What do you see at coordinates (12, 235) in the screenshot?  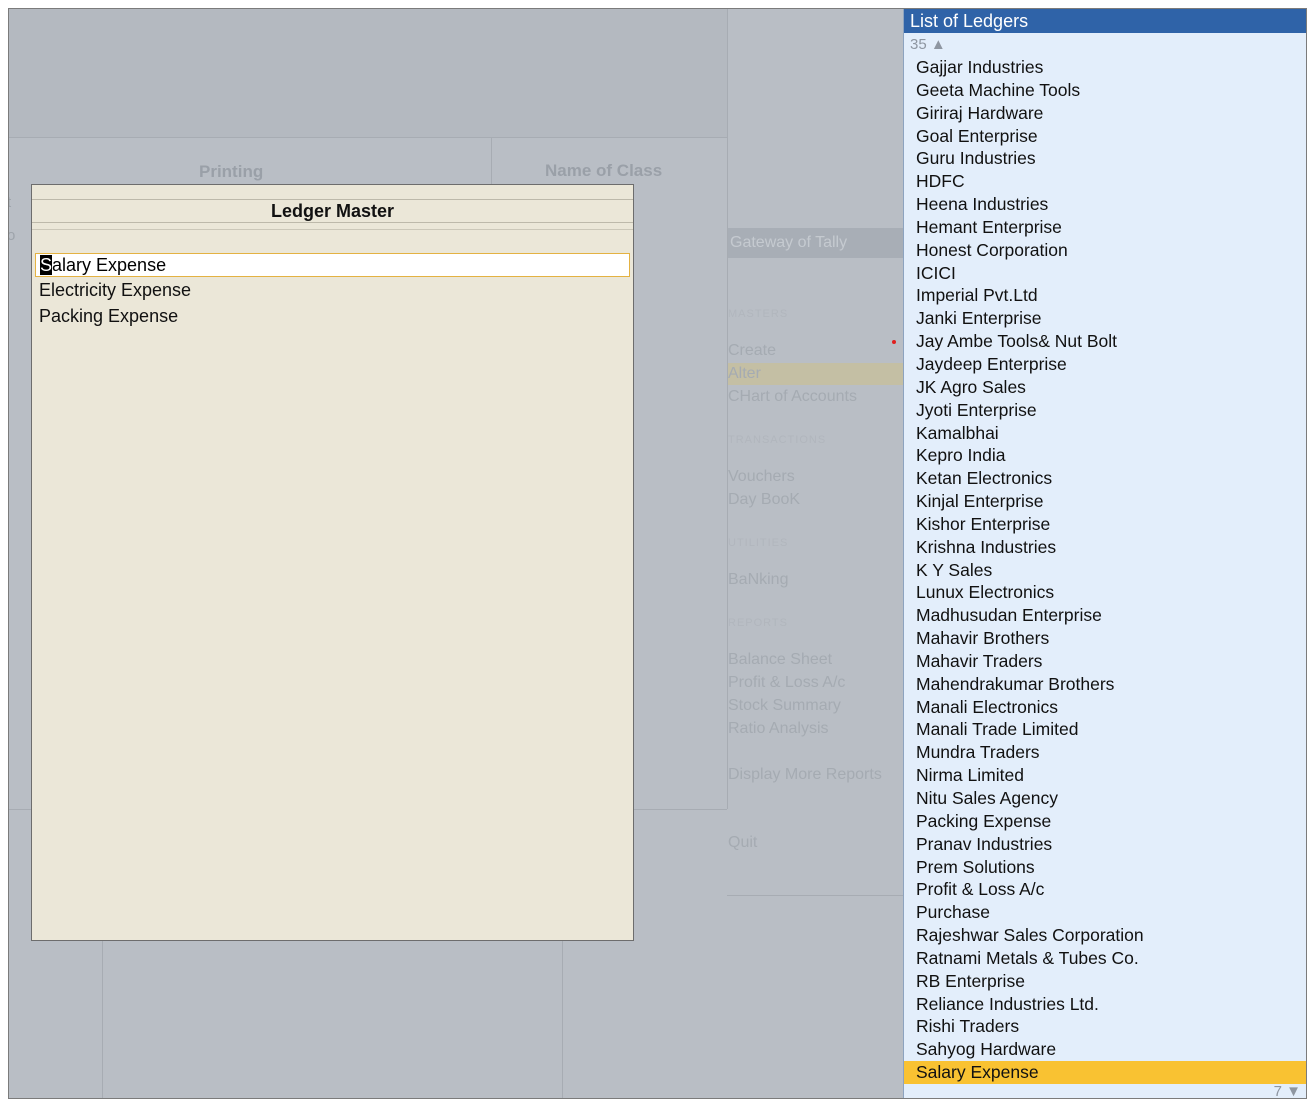 I see `edge-text-fragment: o` at bounding box center [12, 235].